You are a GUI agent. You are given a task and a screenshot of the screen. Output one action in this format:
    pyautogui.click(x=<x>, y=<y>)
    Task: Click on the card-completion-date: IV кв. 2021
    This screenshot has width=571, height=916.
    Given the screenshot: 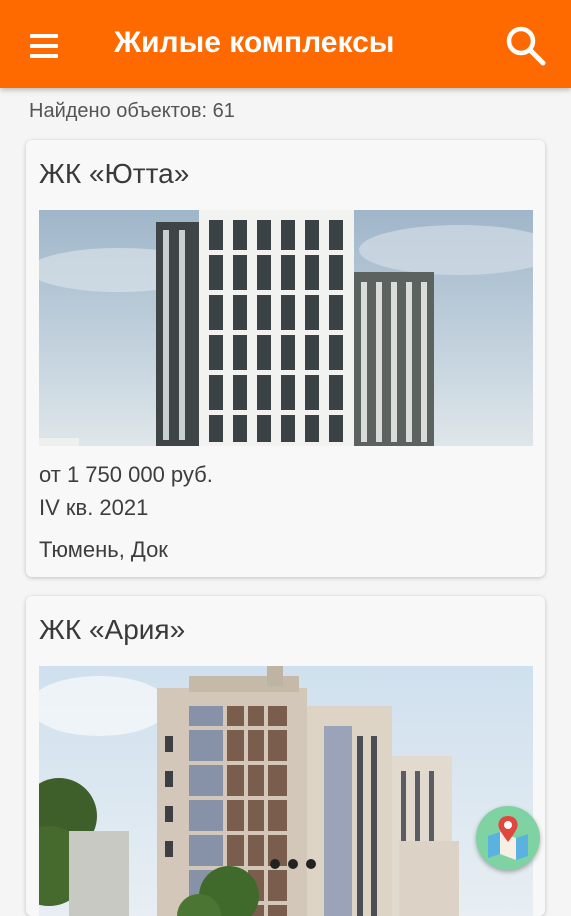 What is the action you would take?
    pyautogui.click(x=94, y=507)
    